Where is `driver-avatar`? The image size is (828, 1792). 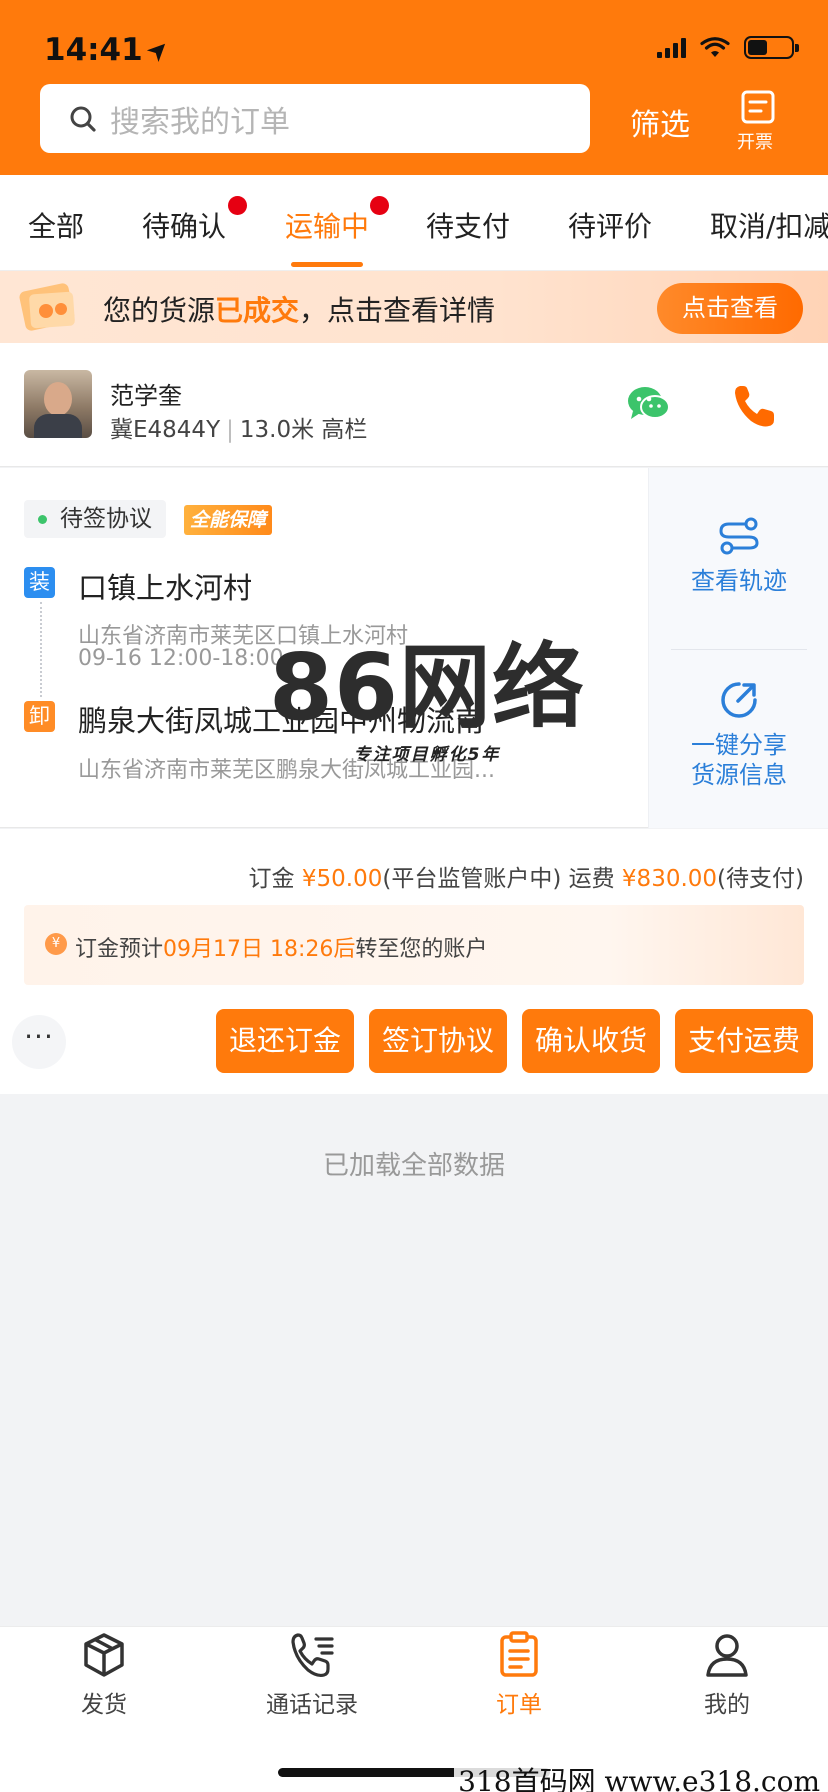 driver-avatar is located at coordinates (58, 404).